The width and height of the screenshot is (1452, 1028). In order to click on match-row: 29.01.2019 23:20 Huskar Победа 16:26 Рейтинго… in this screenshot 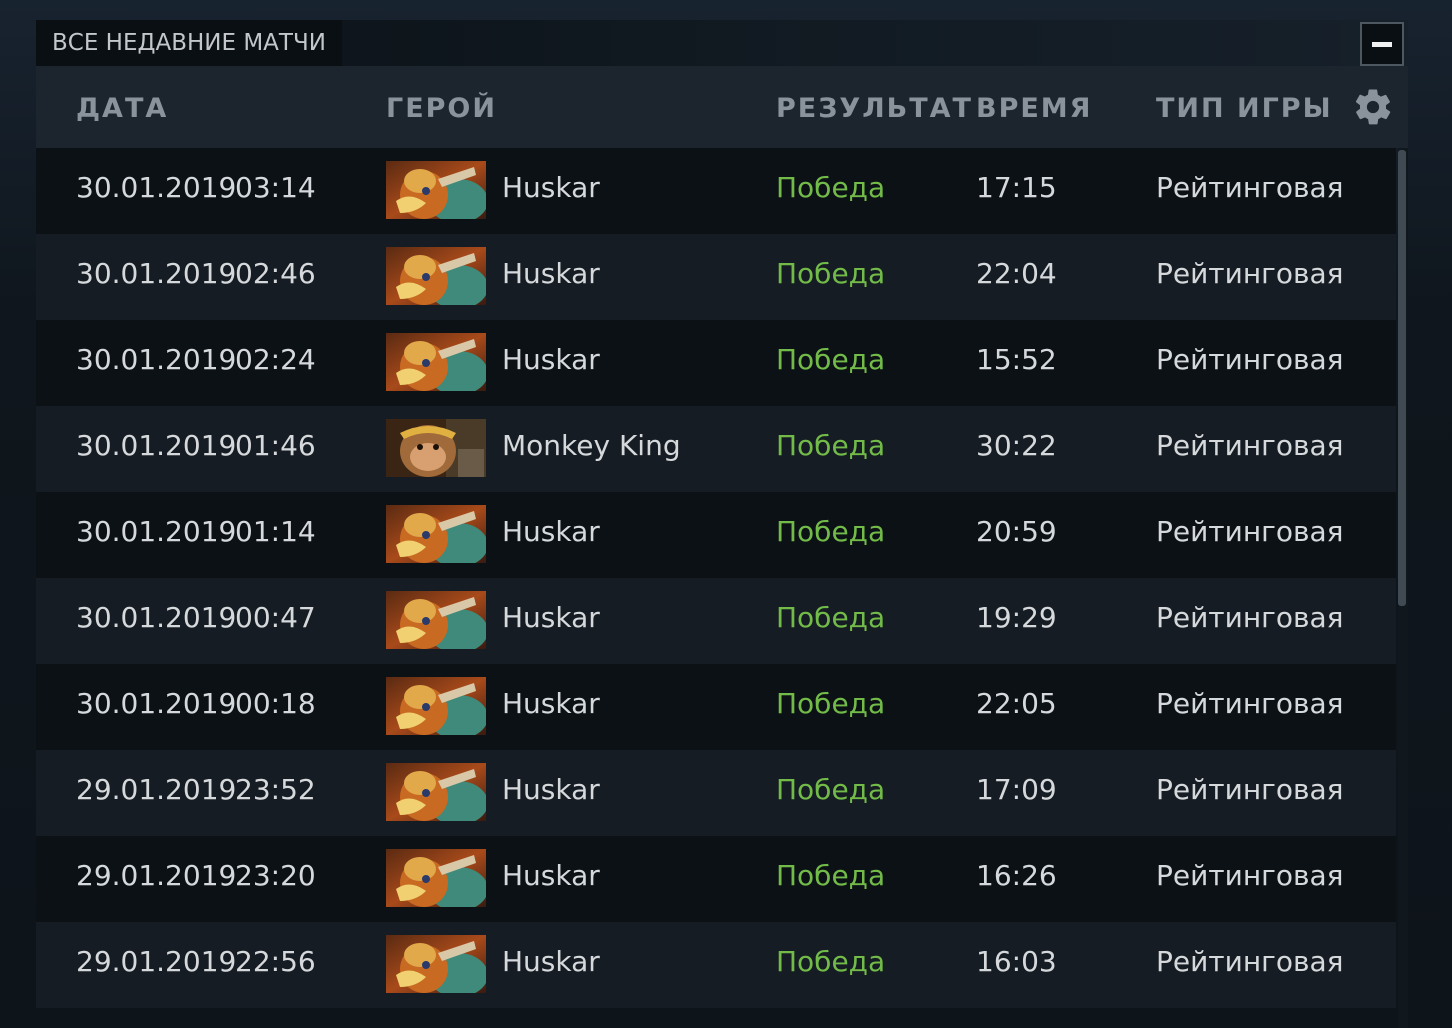, I will do `click(716, 879)`.